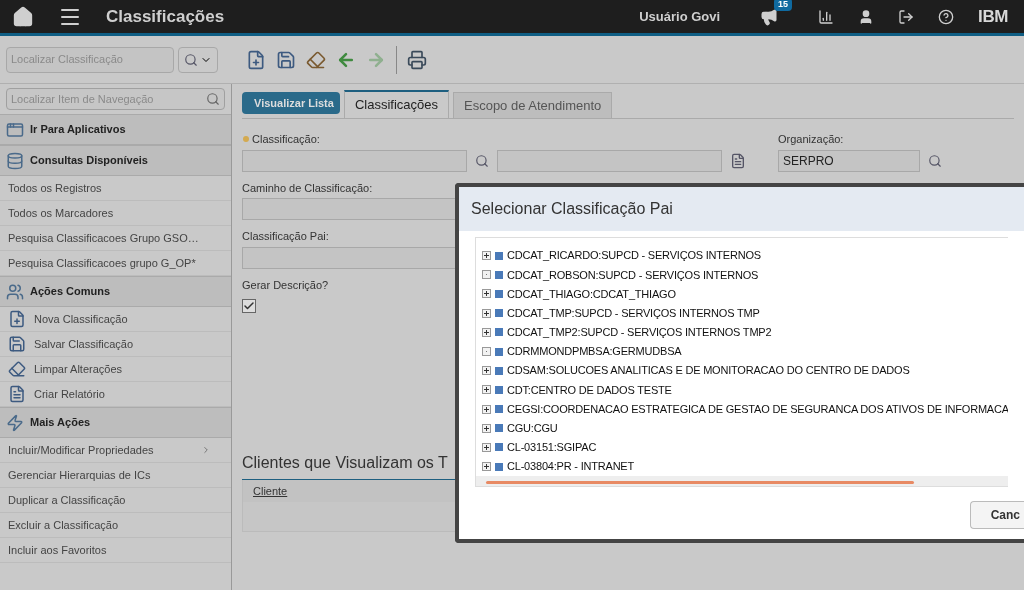 This screenshot has height=590, width=1024. What do you see at coordinates (115, 344) in the screenshot?
I see `sidebar-item: Salvar Classificação` at bounding box center [115, 344].